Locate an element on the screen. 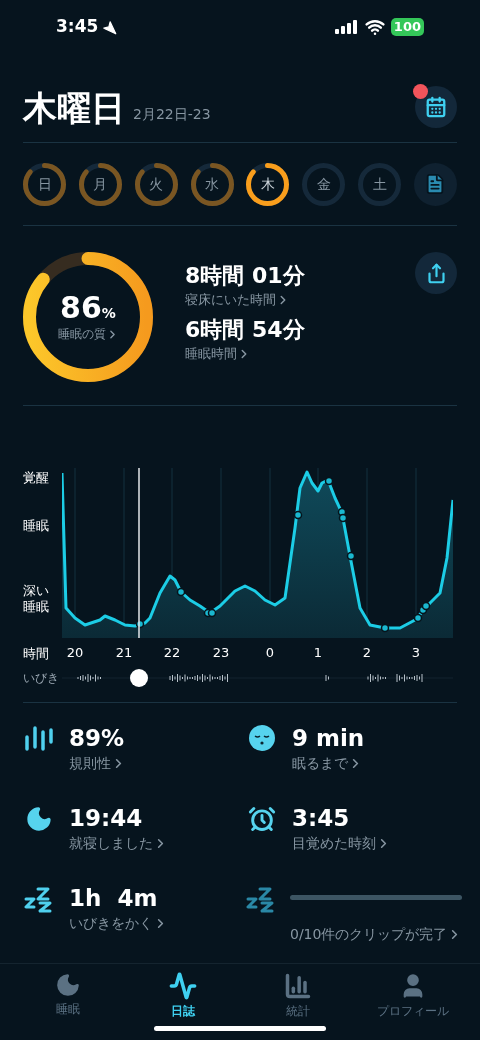  duration-link: 睡眠時間 is located at coordinates (300, 353).